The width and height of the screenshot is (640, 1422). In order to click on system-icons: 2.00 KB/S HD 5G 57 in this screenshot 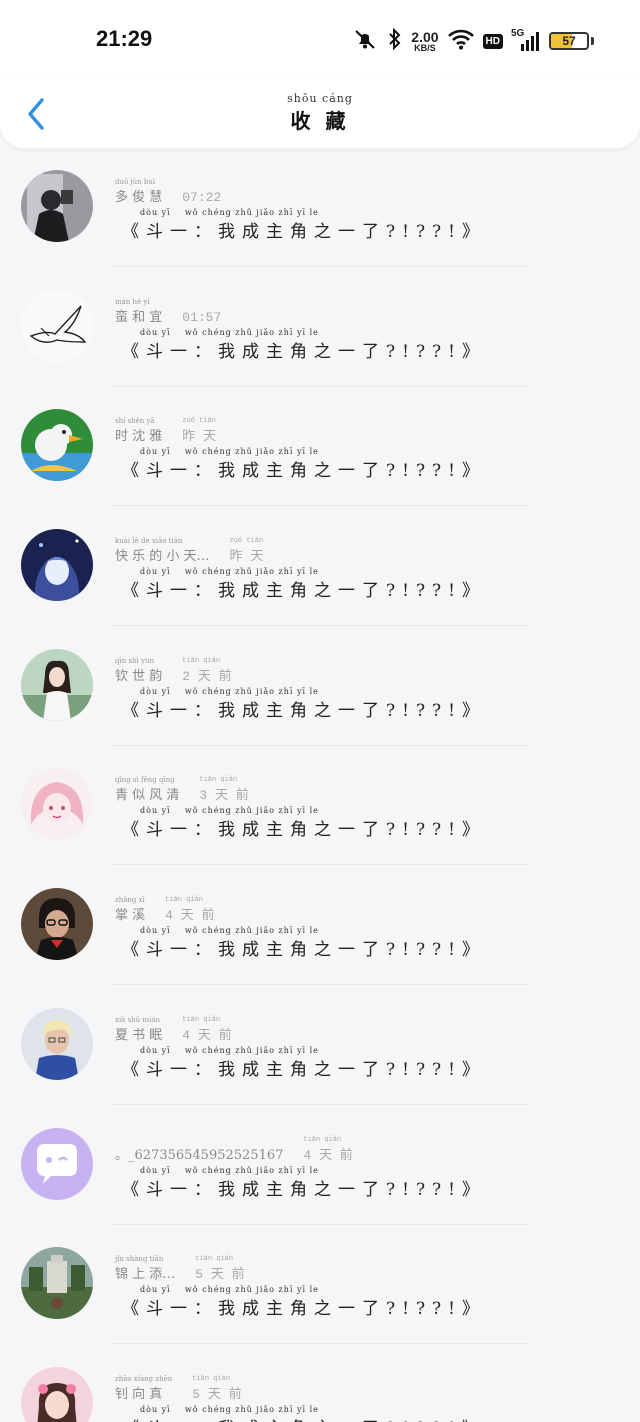, I will do `click(472, 41)`.